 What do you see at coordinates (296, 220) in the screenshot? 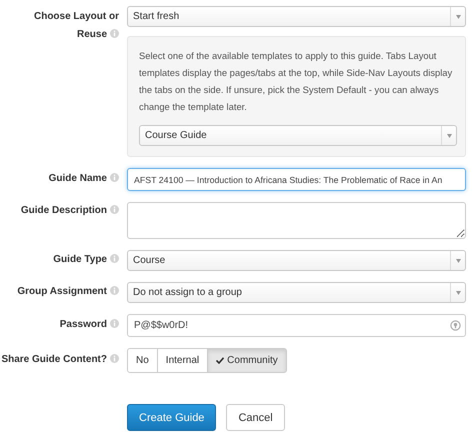
I see `description-field` at bounding box center [296, 220].